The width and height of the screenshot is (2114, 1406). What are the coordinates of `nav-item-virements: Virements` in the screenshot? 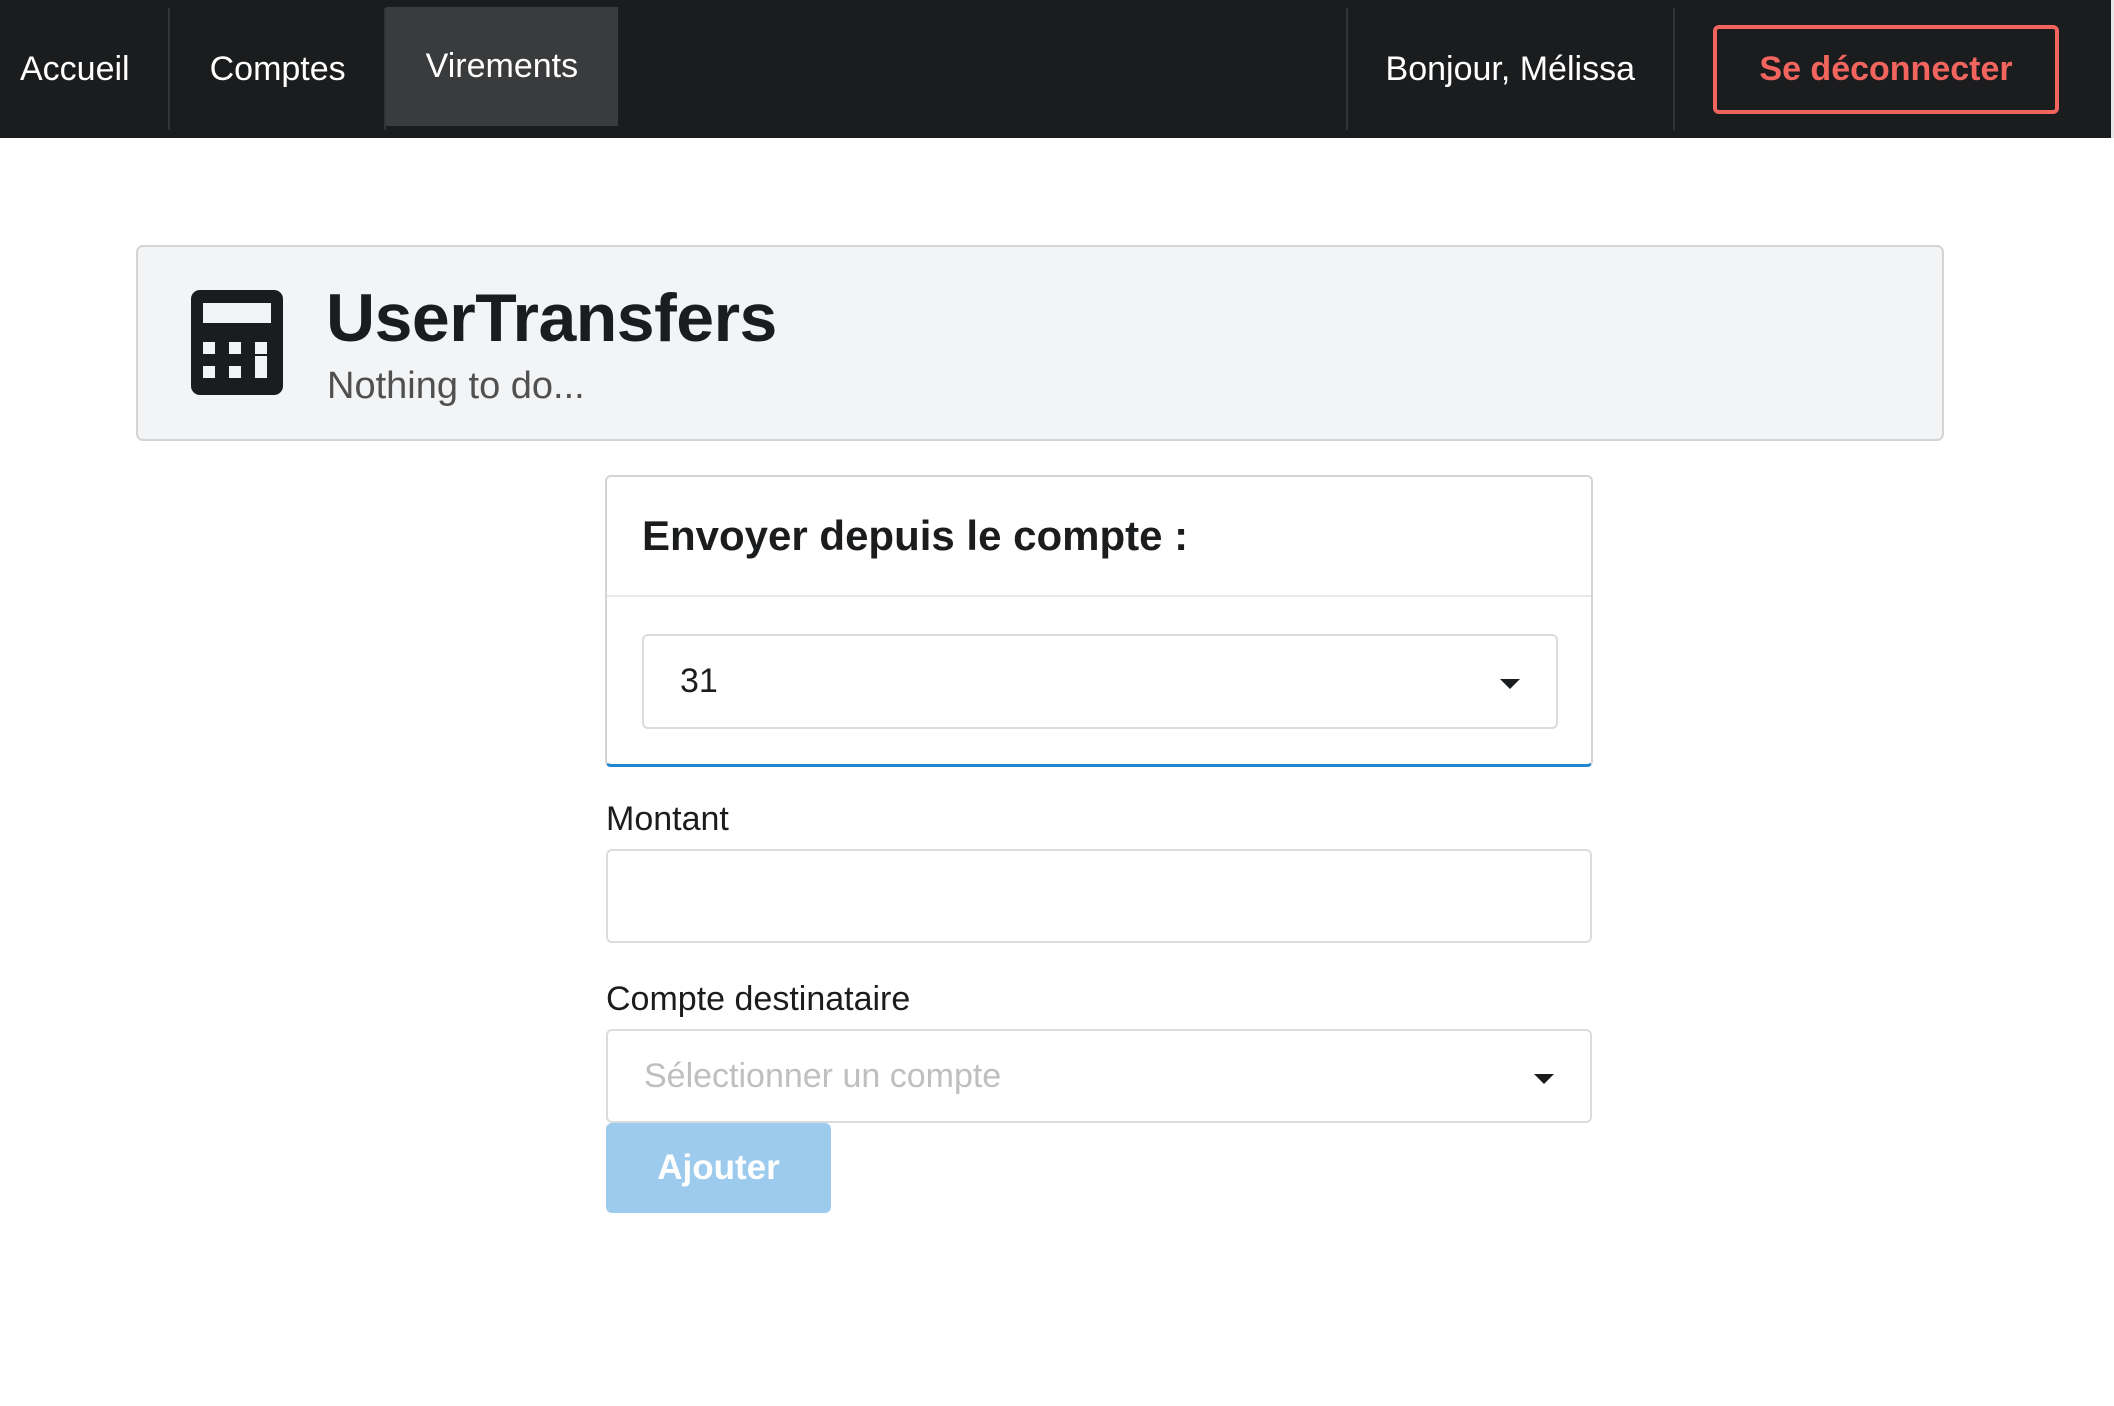 It's located at (502, 66).